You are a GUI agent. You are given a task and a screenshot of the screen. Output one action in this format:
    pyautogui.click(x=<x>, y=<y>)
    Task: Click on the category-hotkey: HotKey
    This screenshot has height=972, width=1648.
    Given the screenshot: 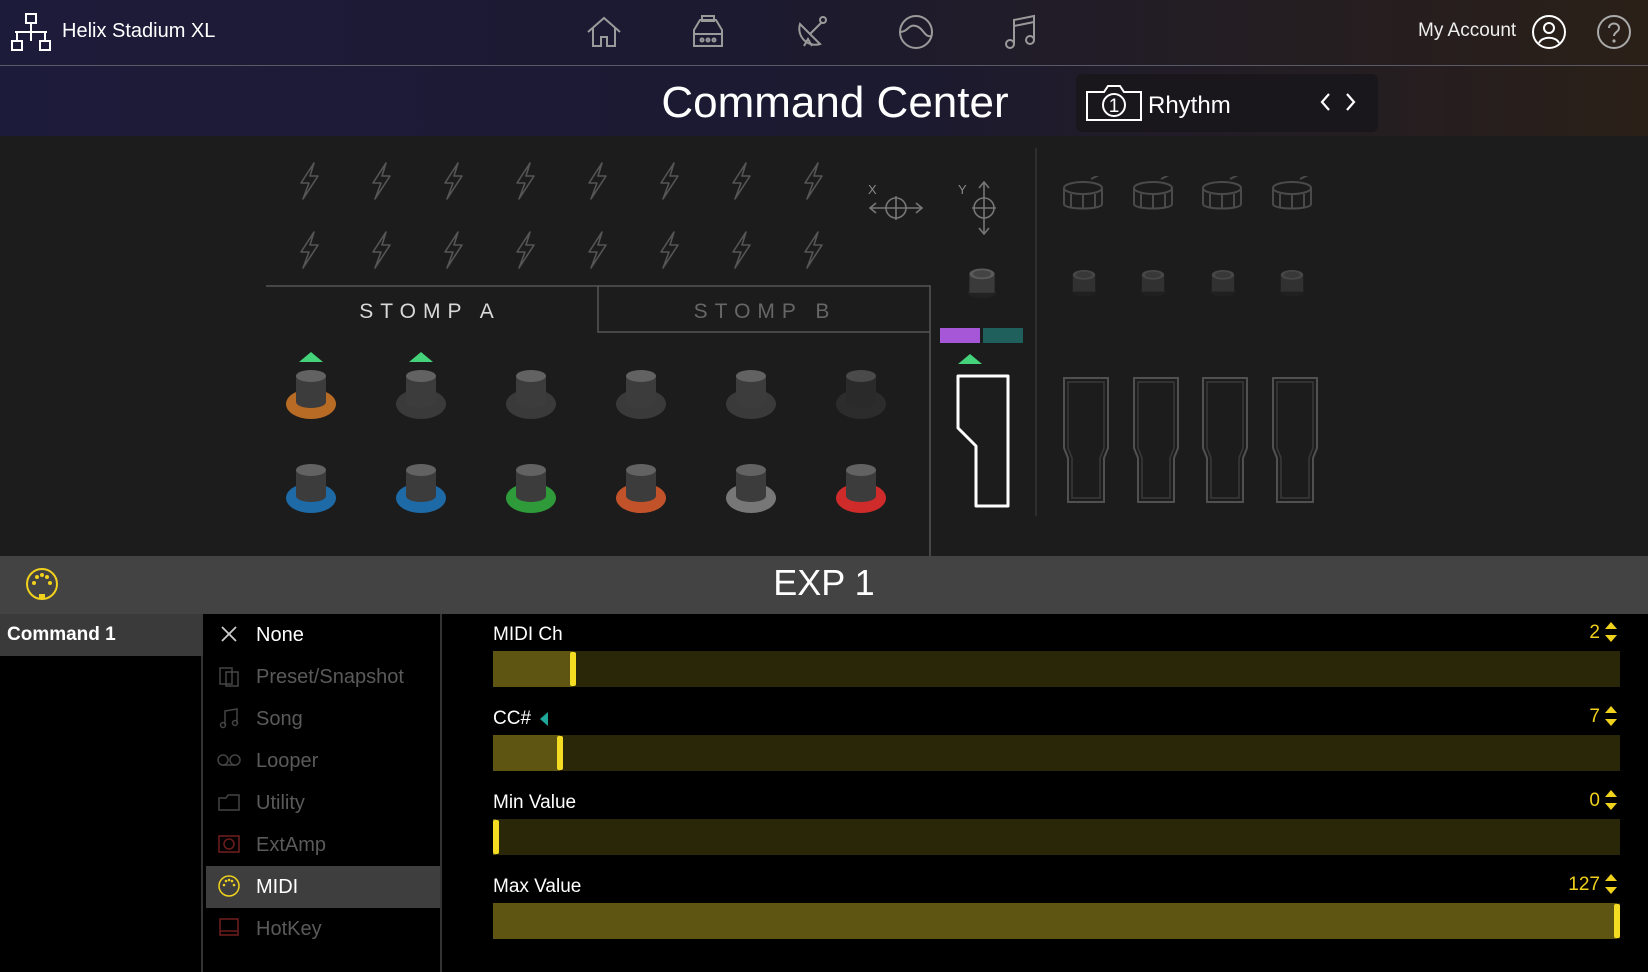 What is the action you would take?
    pyautogui.click(x=323, y=929)
    